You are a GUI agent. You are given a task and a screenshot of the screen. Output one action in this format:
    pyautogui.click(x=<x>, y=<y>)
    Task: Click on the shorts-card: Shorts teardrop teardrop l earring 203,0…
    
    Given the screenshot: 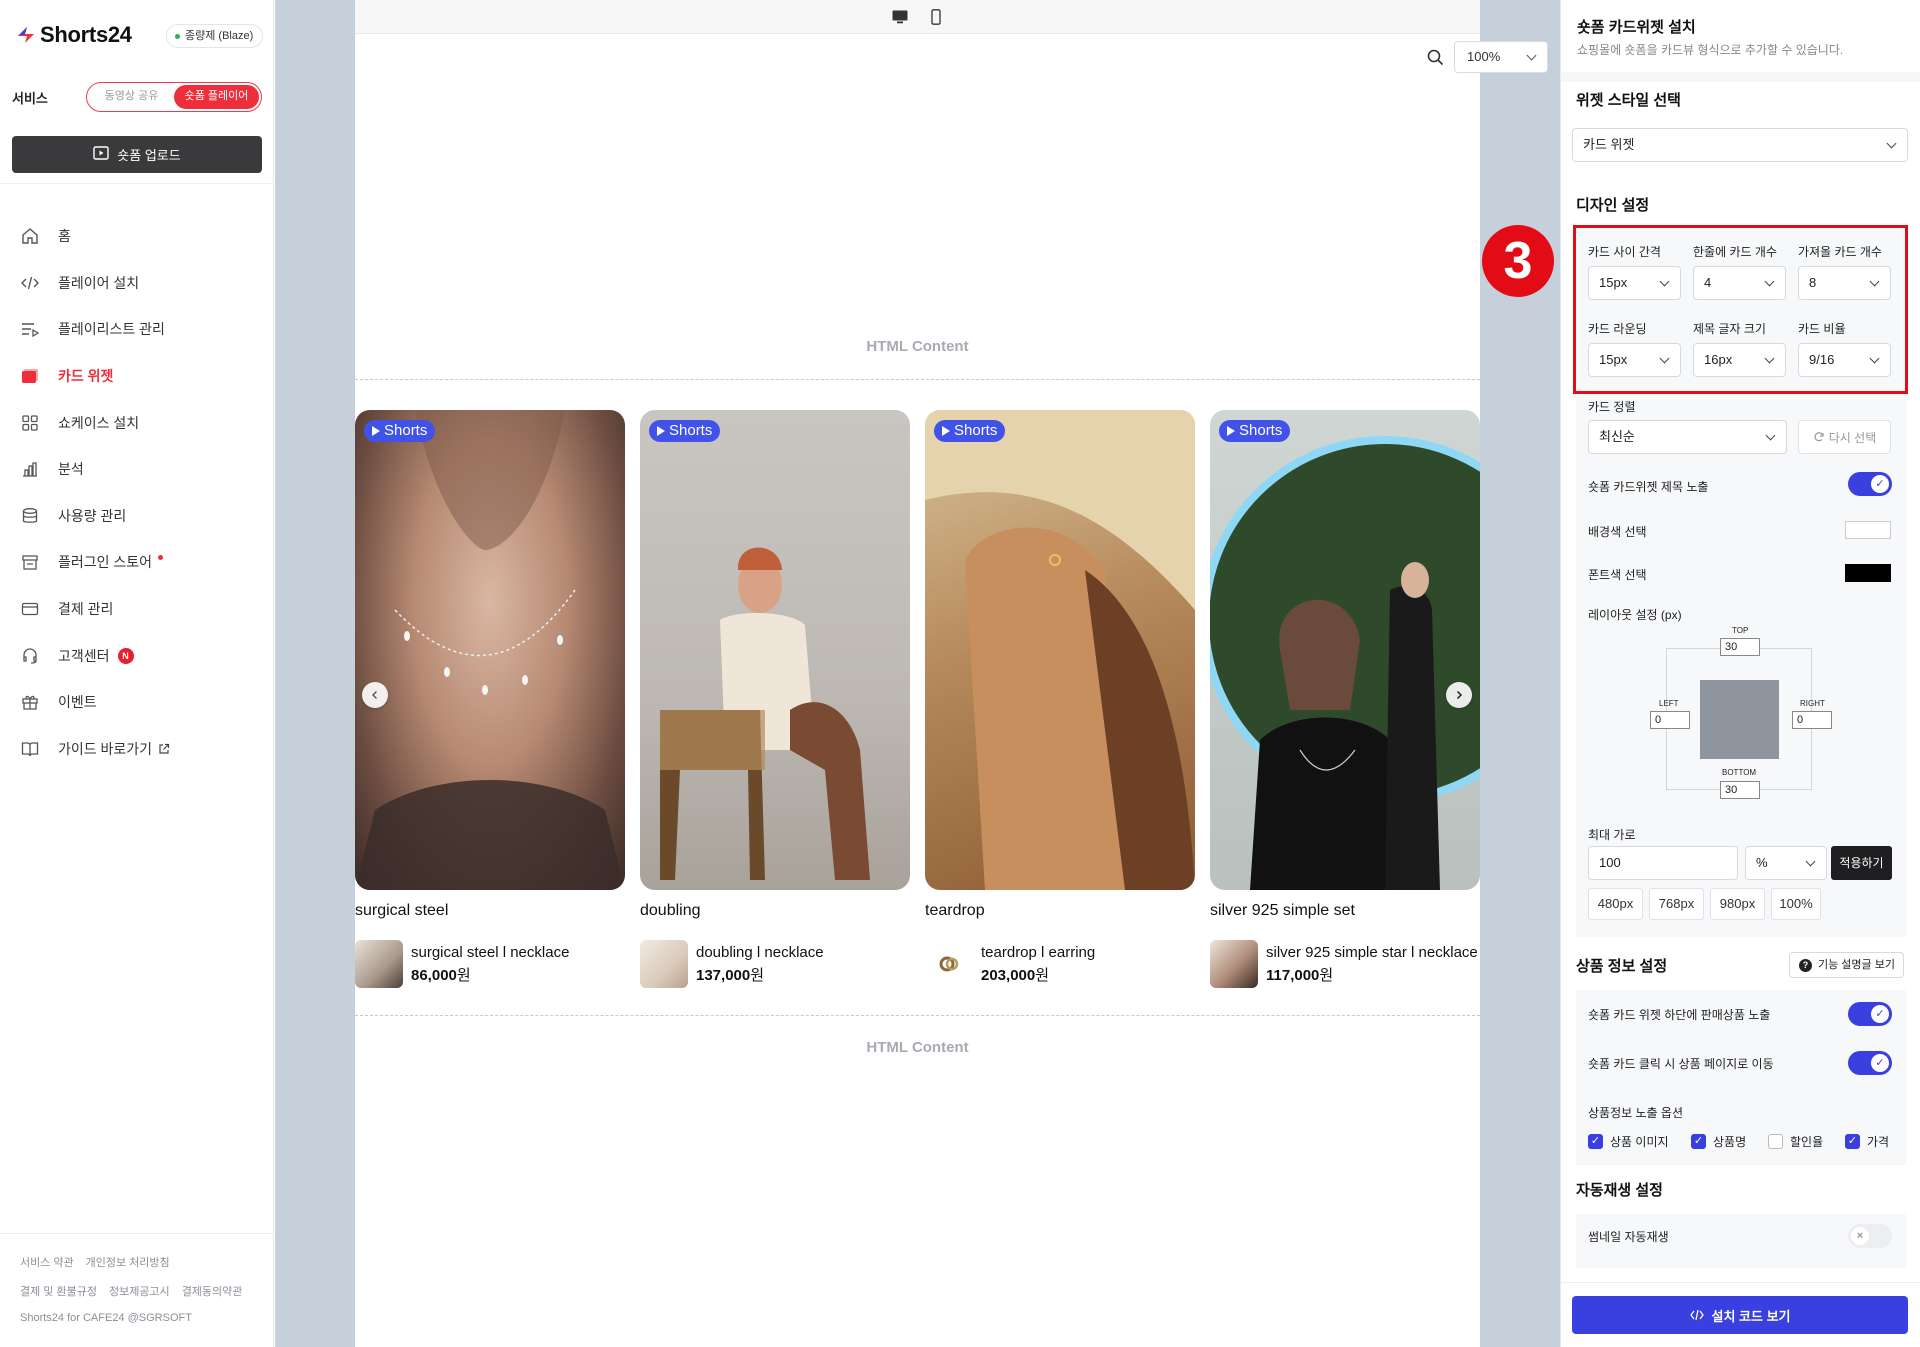 What is the action you would take?
    pyautogui.click(x=1060, y=699)
    